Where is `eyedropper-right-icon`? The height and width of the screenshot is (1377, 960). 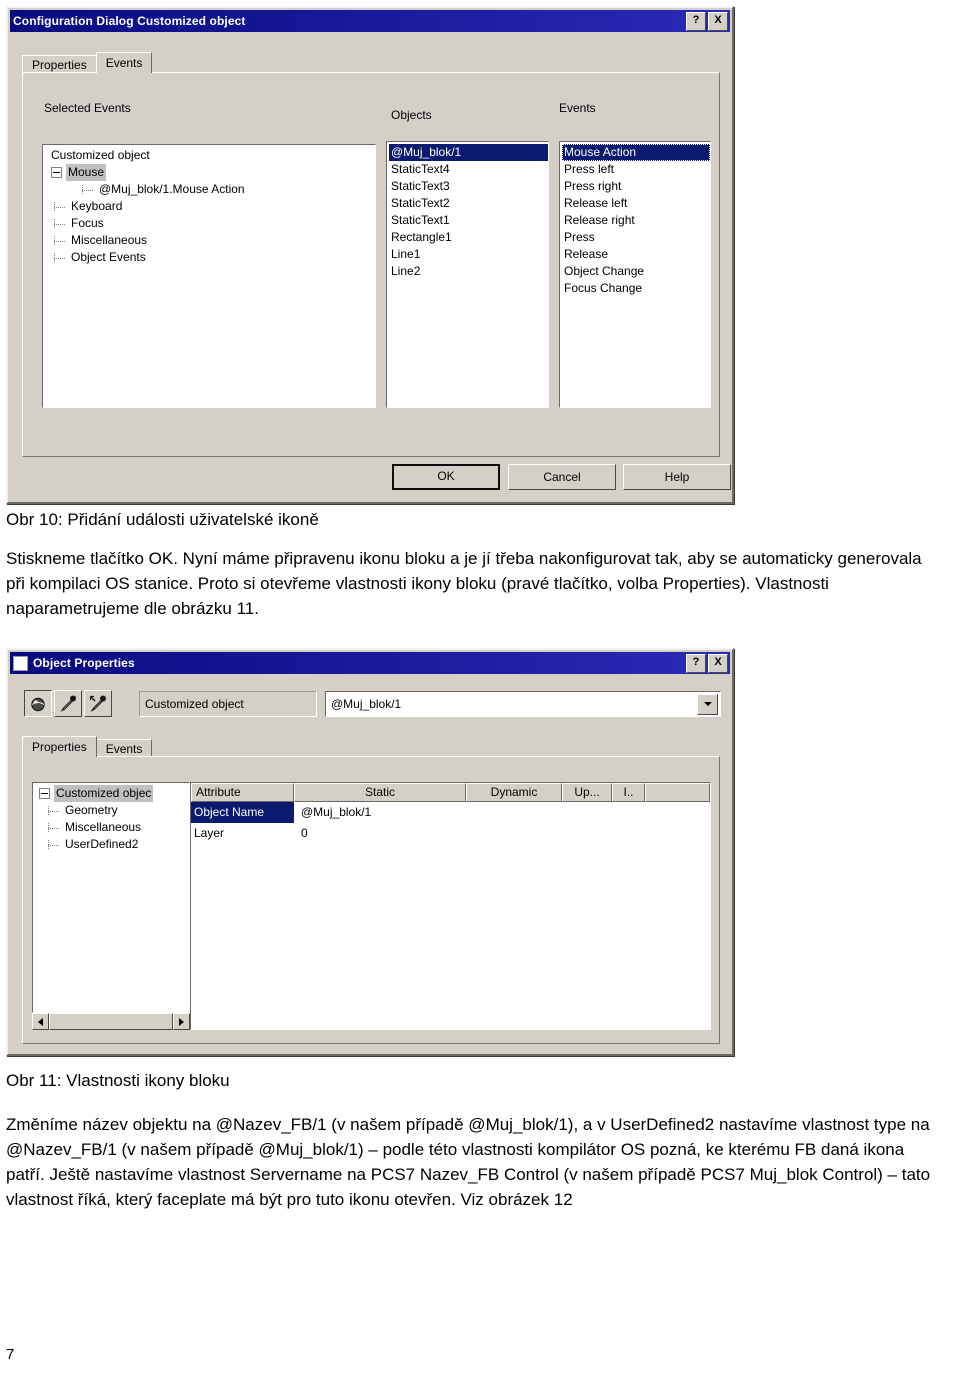
eyedropper-right-icon is located at coordinates (68, 703).